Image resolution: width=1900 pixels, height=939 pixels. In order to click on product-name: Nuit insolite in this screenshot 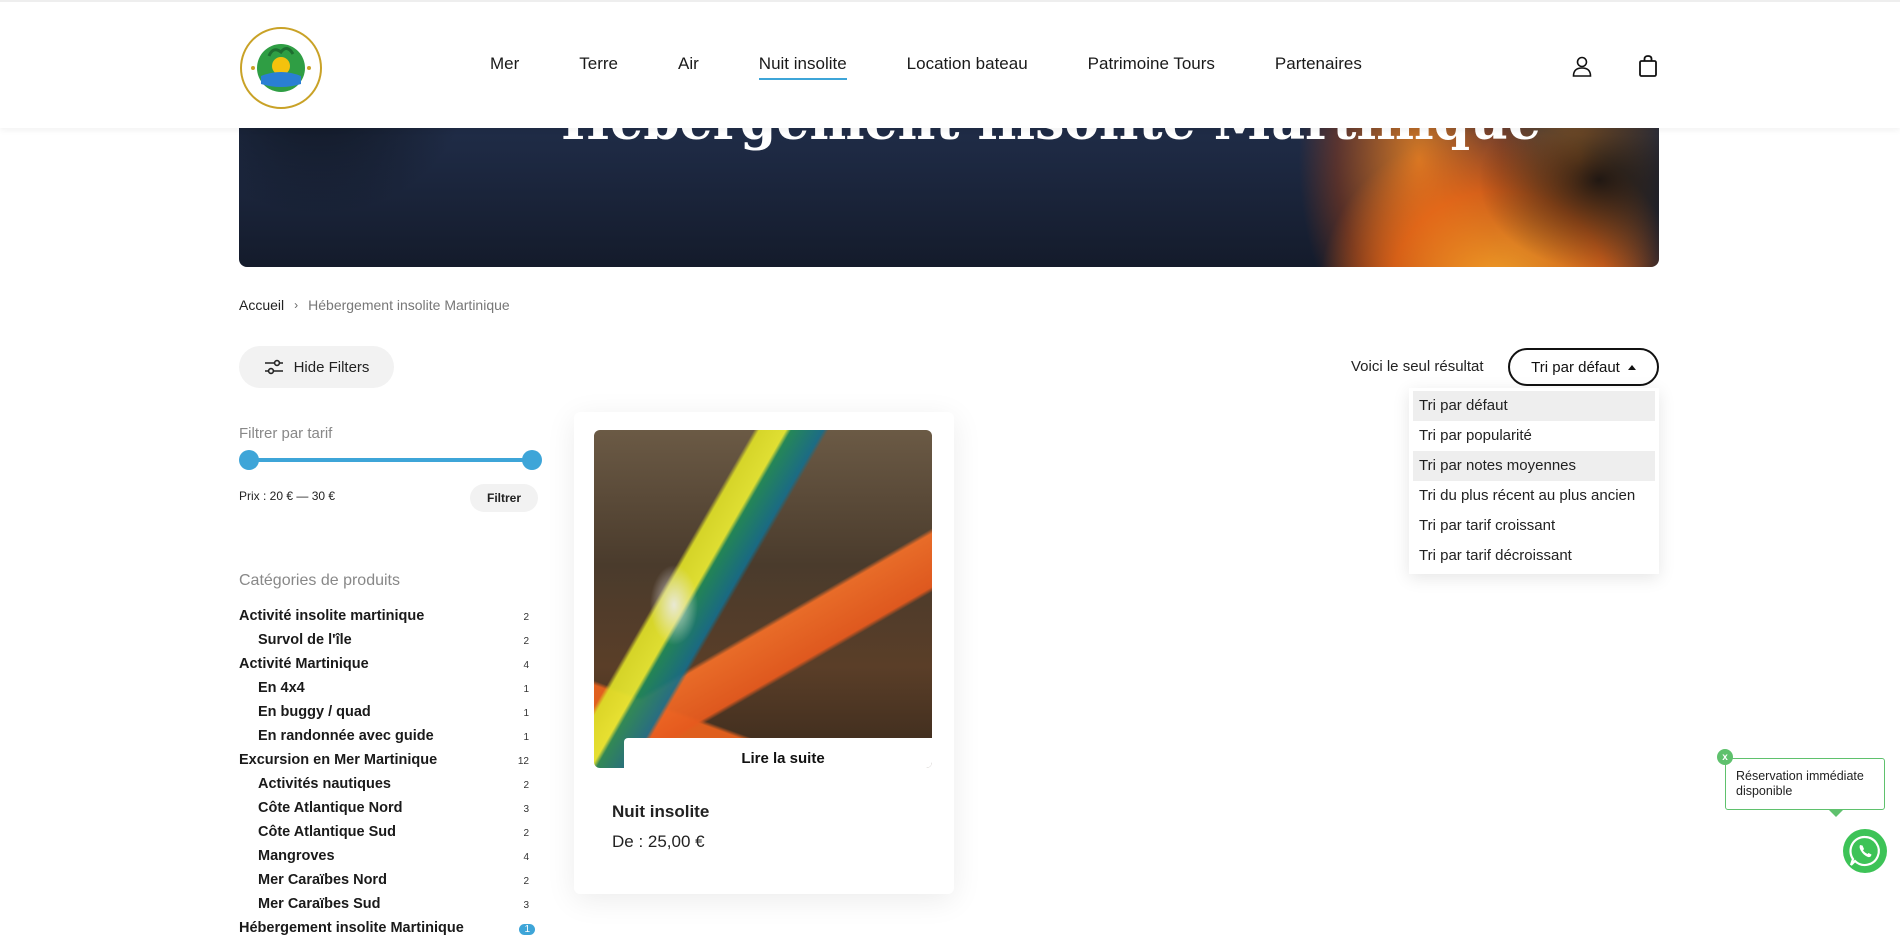, I will do `click(660, 812)`.